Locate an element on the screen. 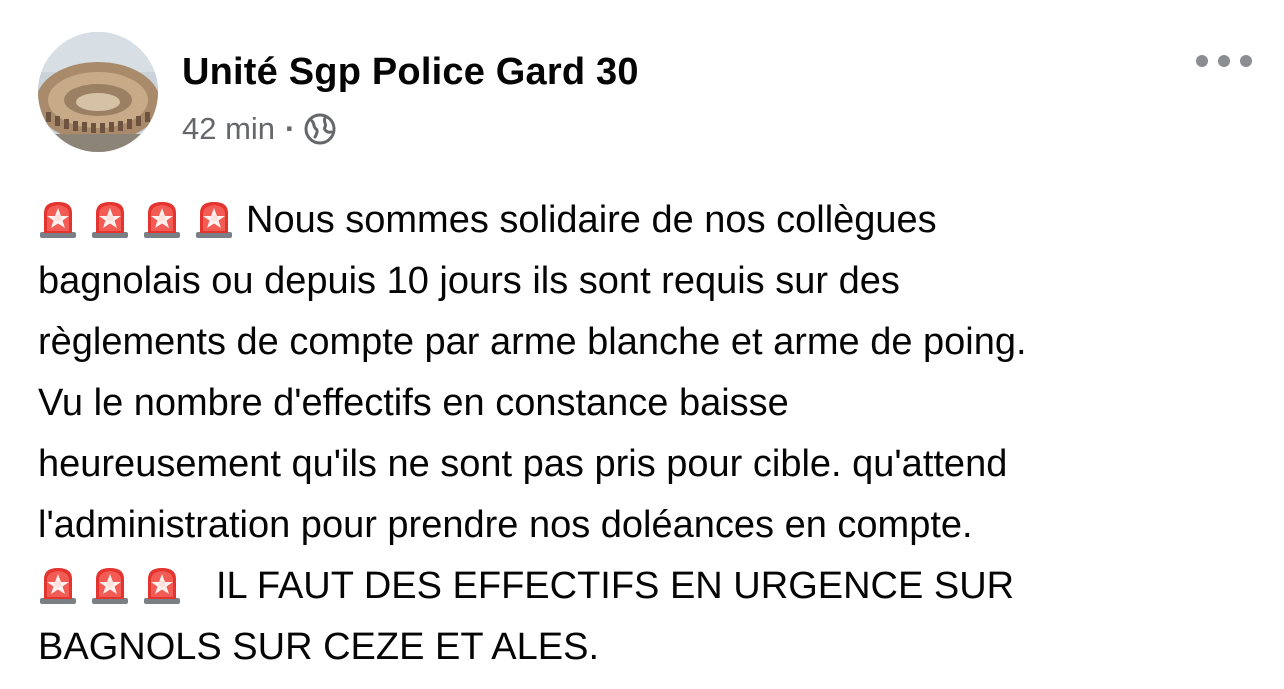 The image size is (1284, 689). page-name: Unité Sgp Police Gard 30 is located at coordinates (410, 72).